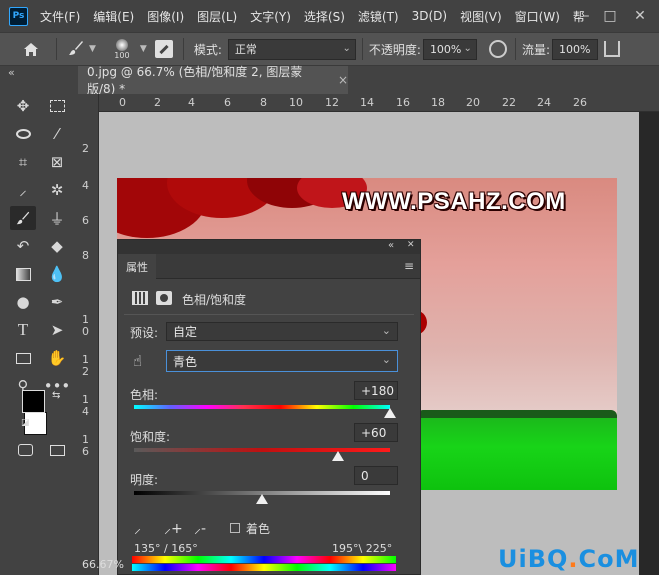  What do you see at coordinates (586, 16) in the screenshot?
I see `minimize-button: –` at bounding box center [586, 16].